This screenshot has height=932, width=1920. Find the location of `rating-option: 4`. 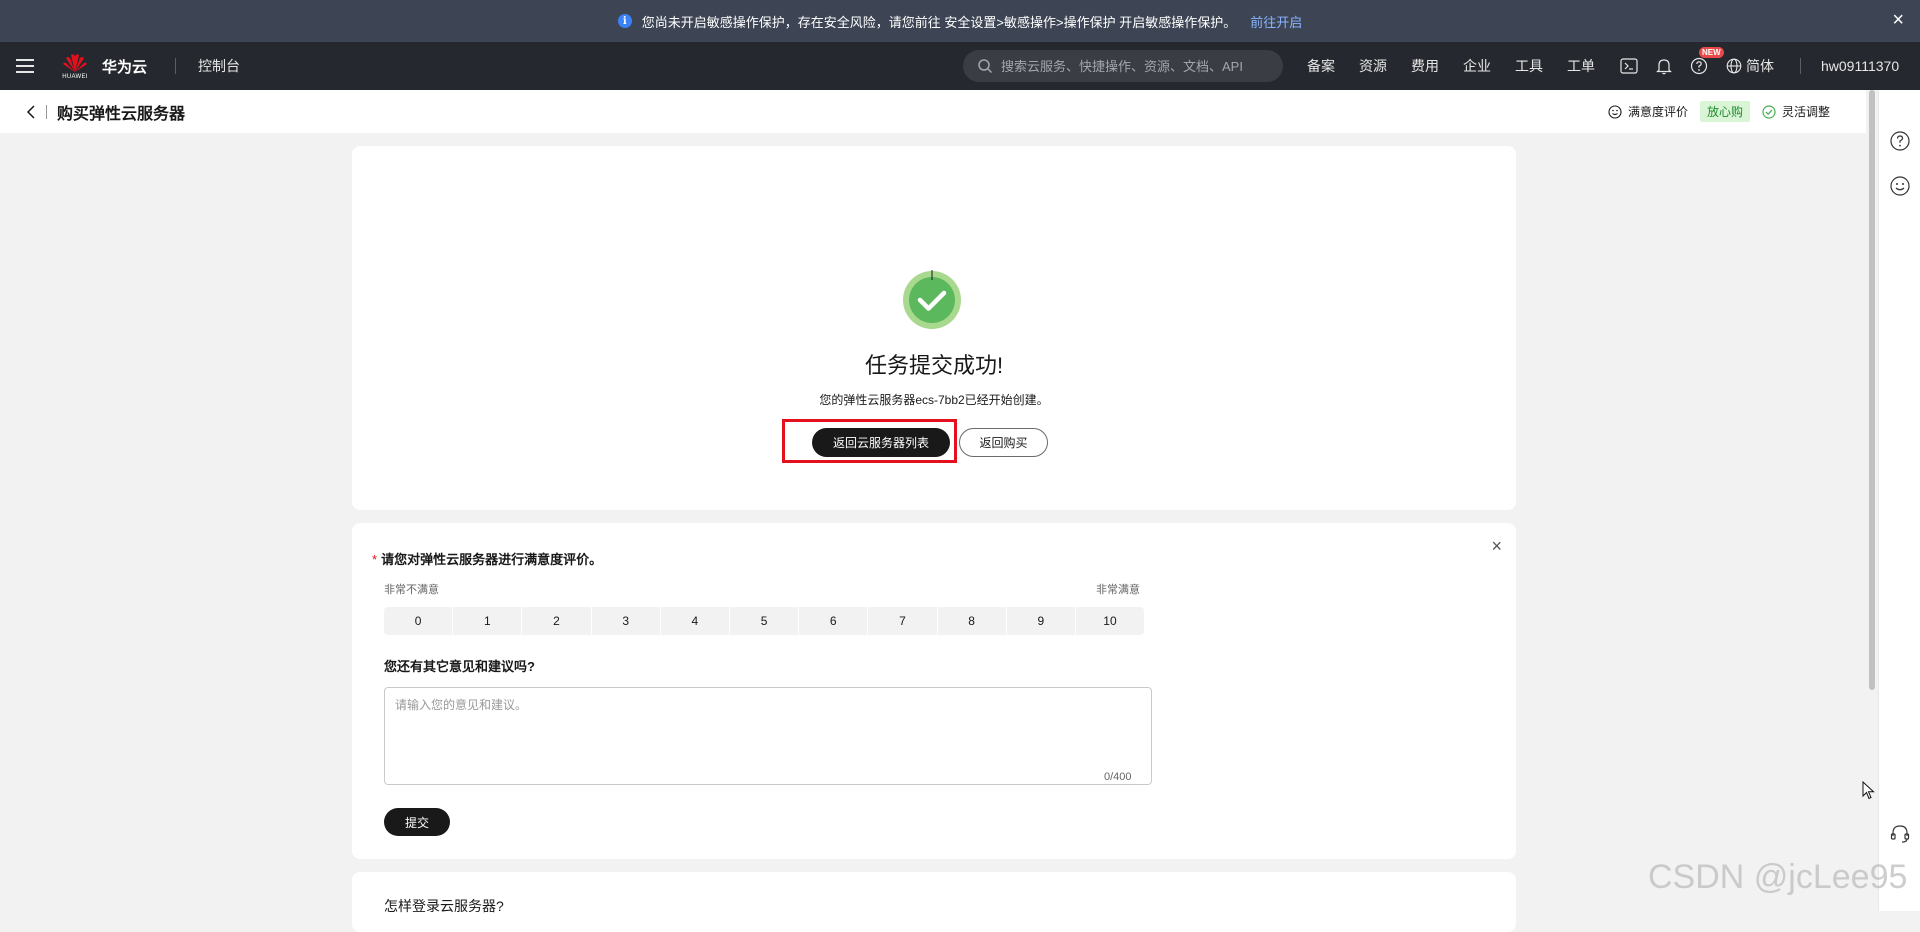

rating-option: 4 is located at coordinates (694, 621).